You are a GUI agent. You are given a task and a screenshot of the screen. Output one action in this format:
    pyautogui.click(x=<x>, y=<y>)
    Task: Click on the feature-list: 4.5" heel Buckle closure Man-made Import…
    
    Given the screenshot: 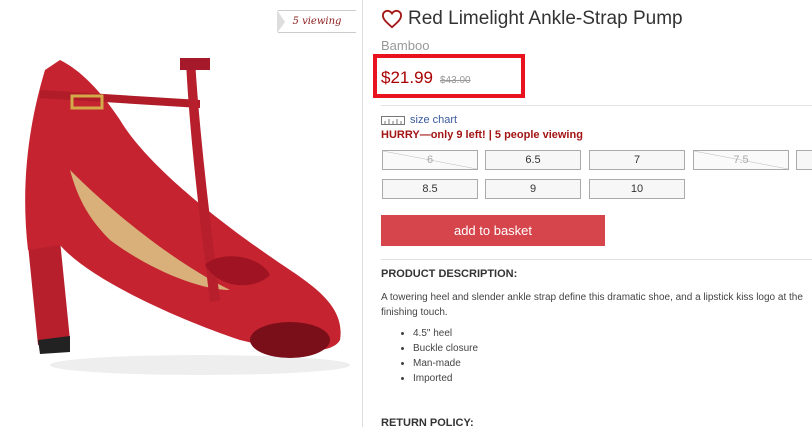 What is the action you would take?
    pyautogui.click(x=429, y=356)
    